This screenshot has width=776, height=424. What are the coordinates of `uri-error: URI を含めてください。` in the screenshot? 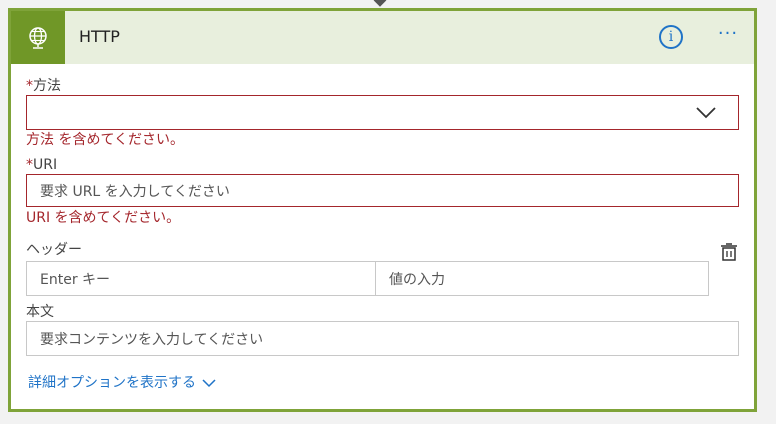 It's located at (103, 218).